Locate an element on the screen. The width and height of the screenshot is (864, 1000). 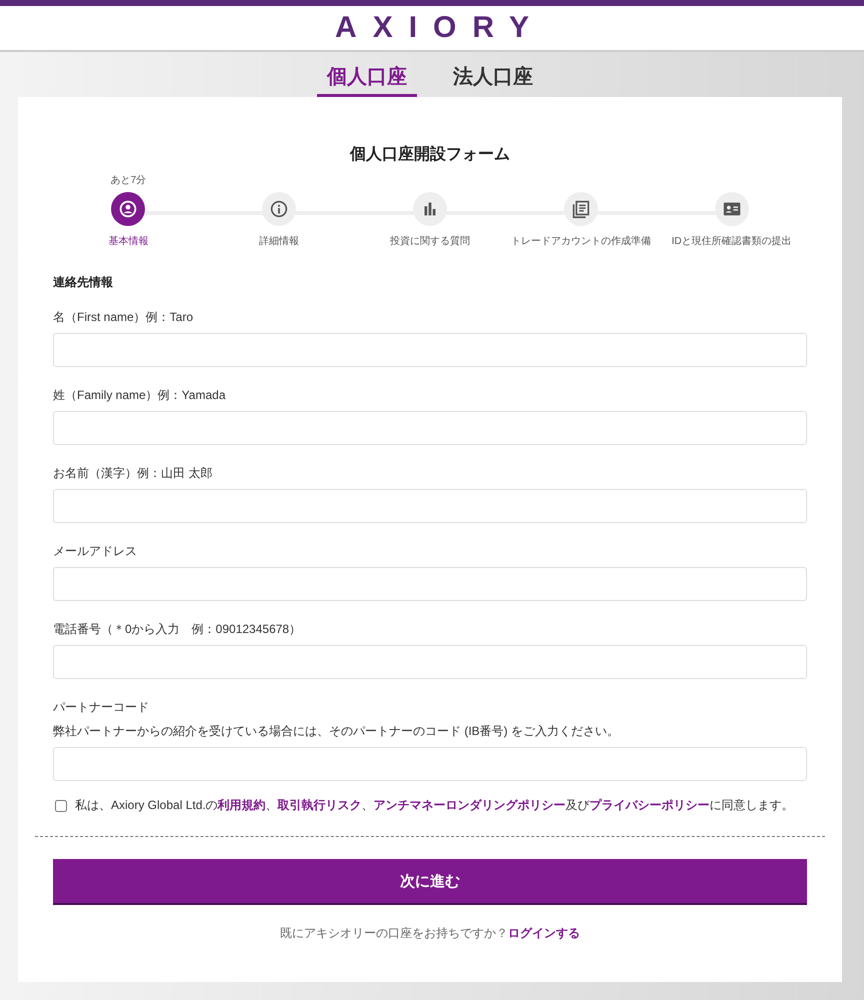
policy-link: アンチマネーロンダリングポリシー is located at coordinates (470, 805).